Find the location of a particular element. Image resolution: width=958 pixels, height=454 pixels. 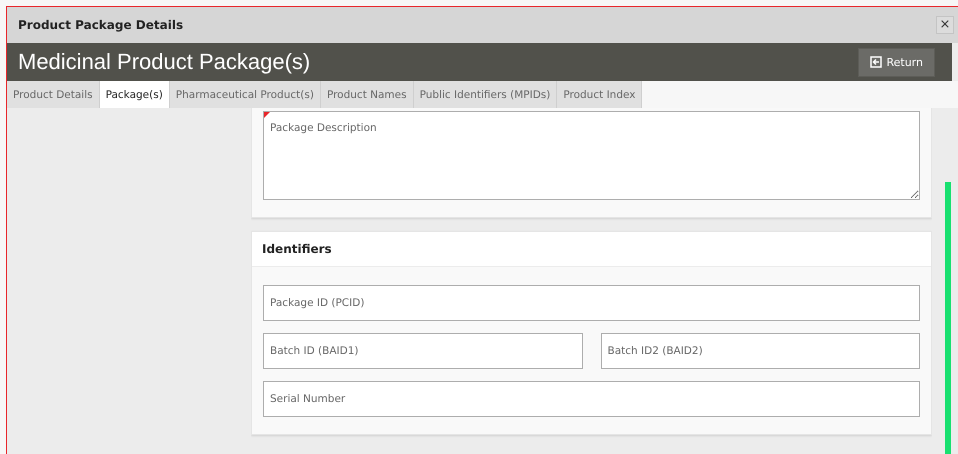

text-field: Package ID (PCID) is located at coordinates (591, 303).